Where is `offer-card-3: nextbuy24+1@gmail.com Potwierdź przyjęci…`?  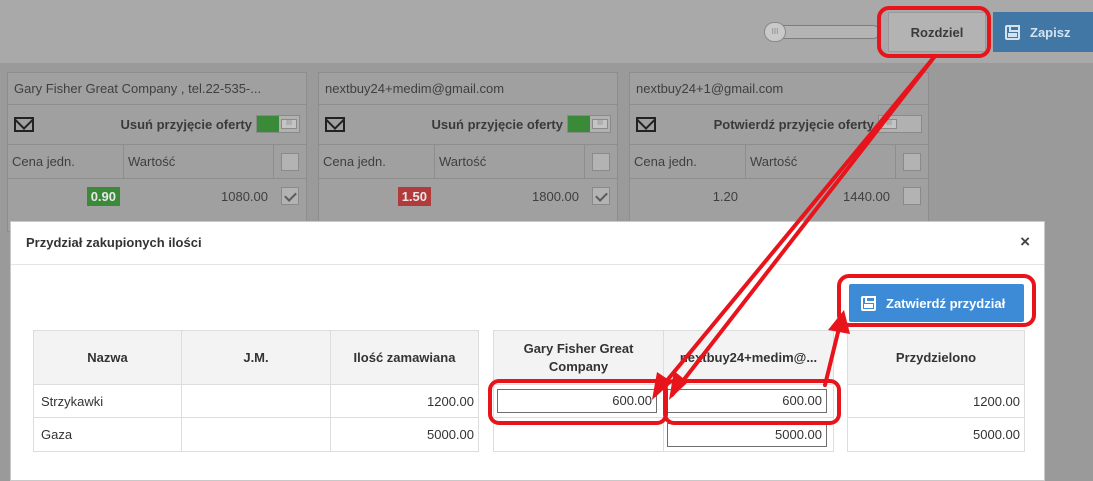
offer-card-3: nextbuy24+1@gmail.com Potwierdź przyjęci… is located at coordinates (779, 152).